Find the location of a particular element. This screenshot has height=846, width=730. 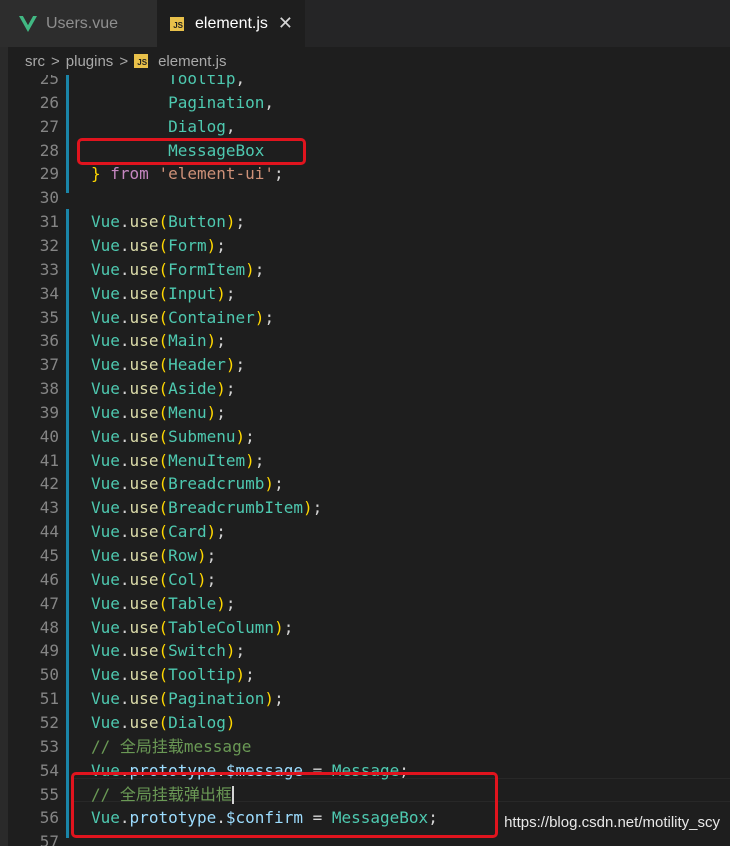

breadcrumb-item-plugins: plugins is located at coordinates (90, 61).